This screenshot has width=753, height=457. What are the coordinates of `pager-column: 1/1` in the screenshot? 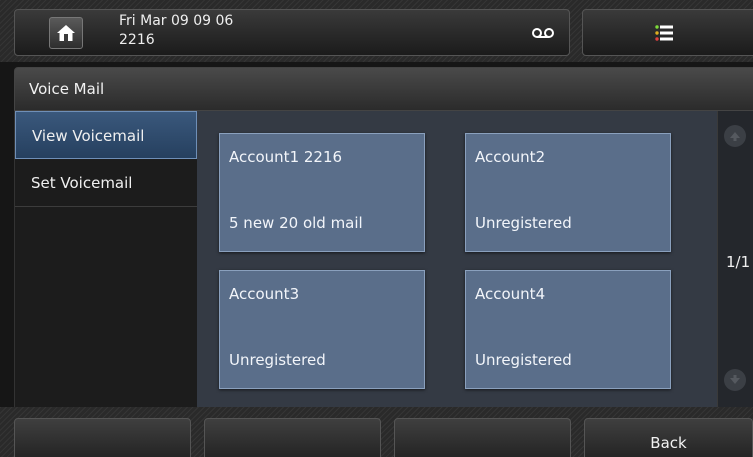 It's located at (735, 259).